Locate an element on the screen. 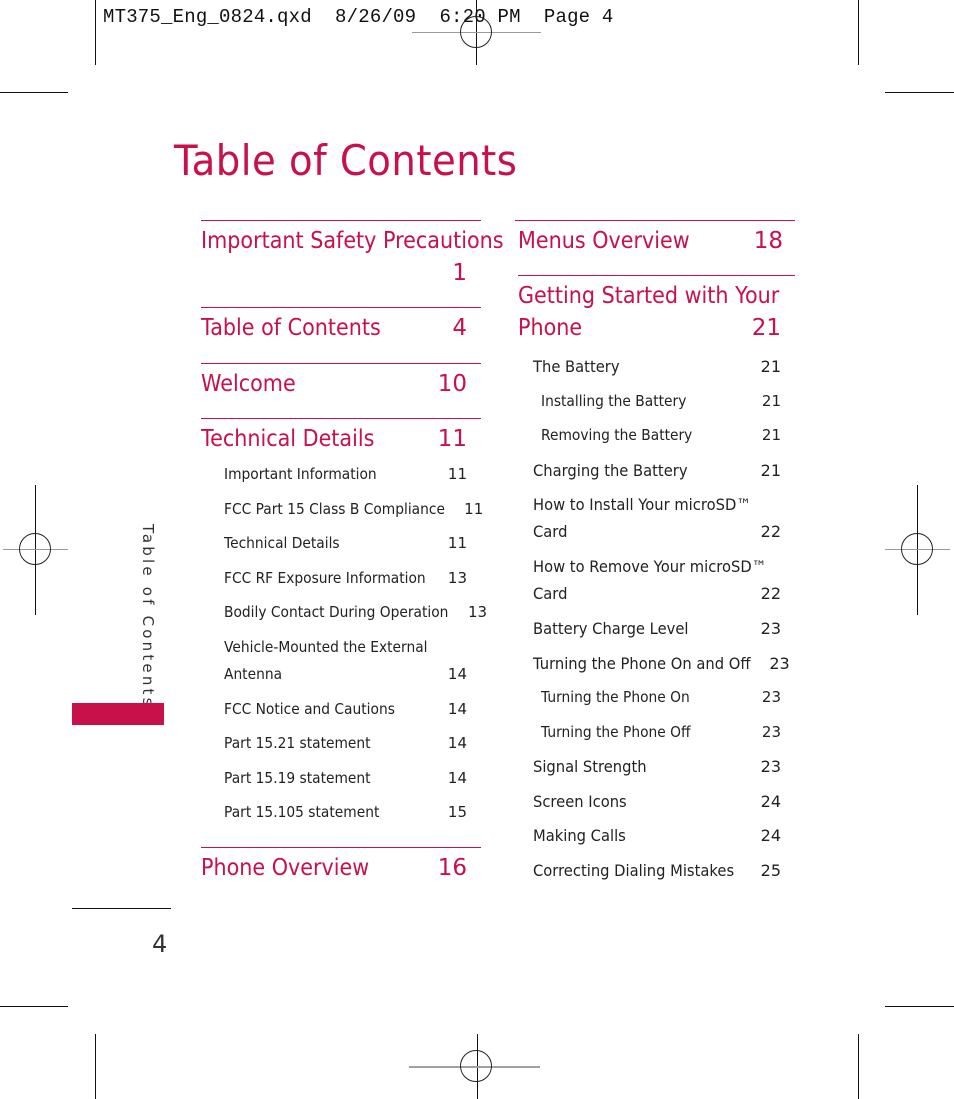 The image size is (954, 1099). toc-item: Vehicle-Mounted the External Antenna 14 is located at coordinates (345, 669).